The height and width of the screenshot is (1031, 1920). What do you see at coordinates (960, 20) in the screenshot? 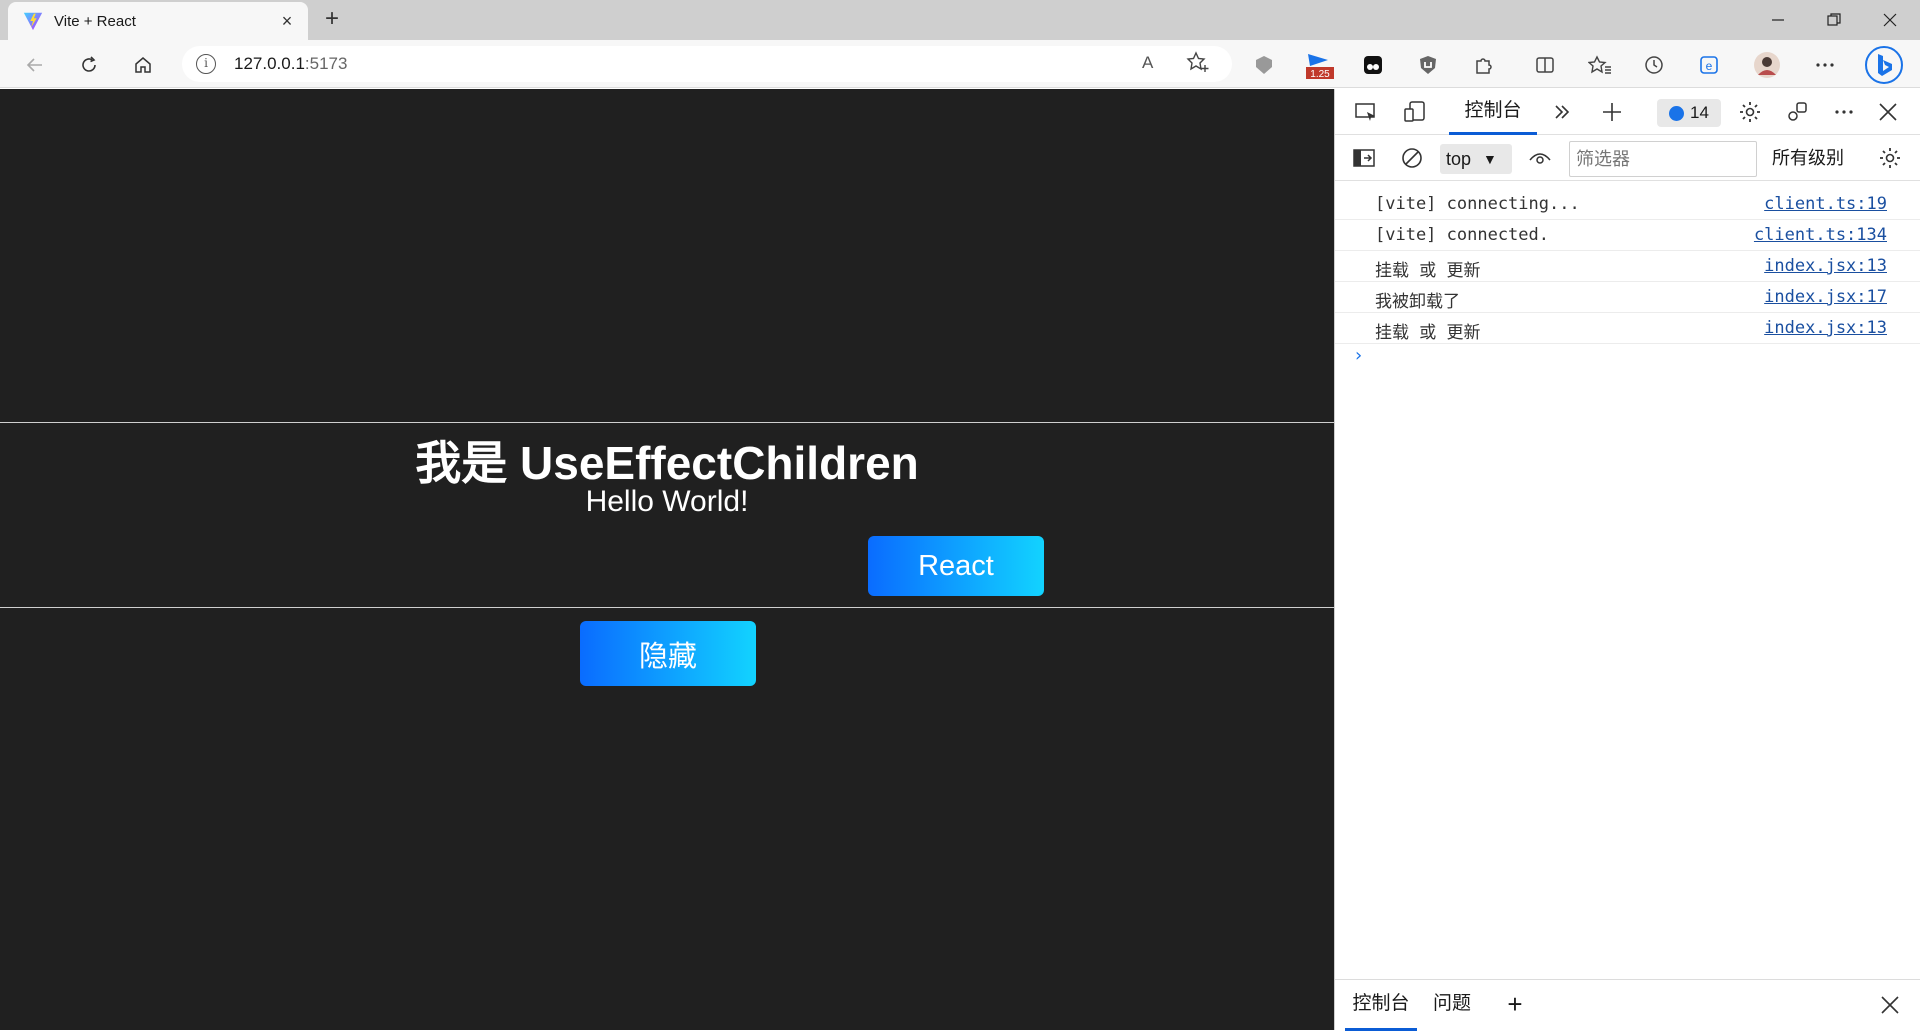
I see `title-bar: Vite + React × +` at bounding box center [960, 20].